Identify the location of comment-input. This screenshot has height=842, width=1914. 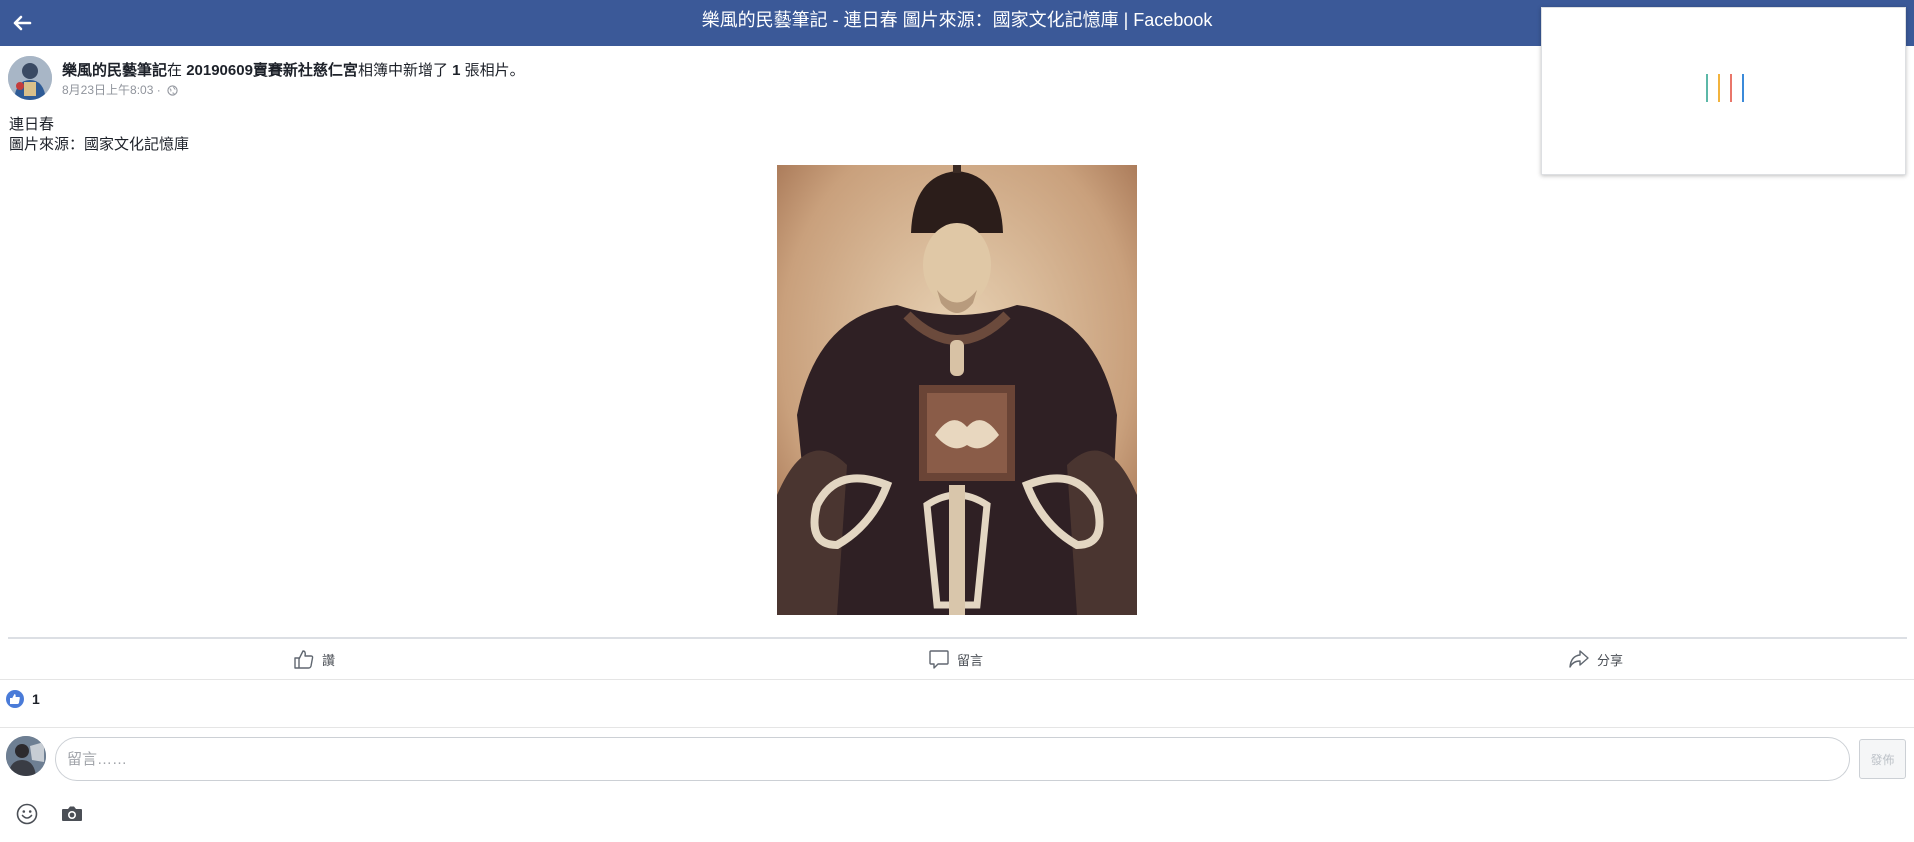
(952, 759).